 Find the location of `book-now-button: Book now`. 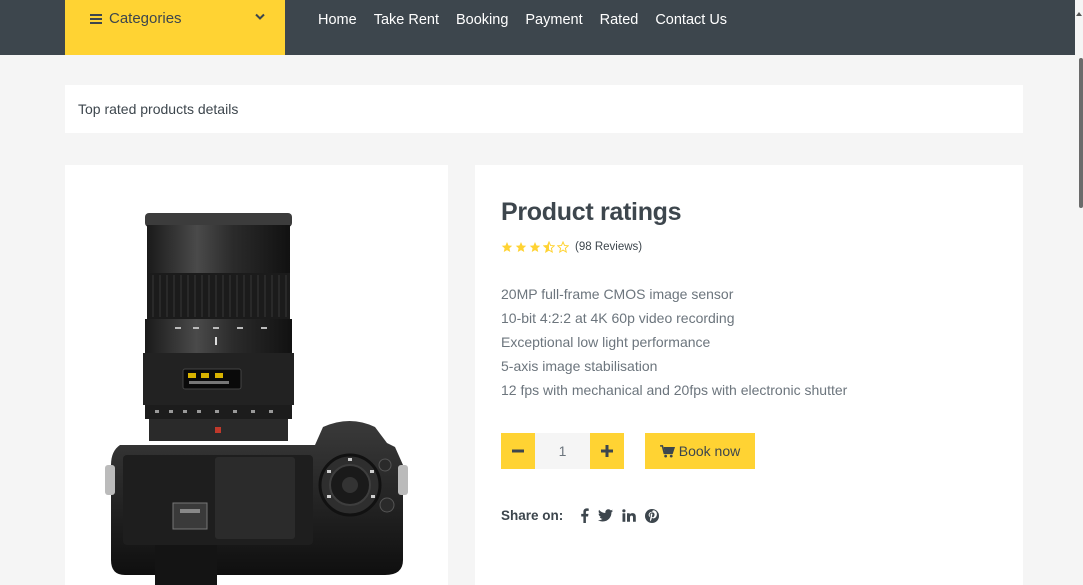

book-now-button: Book now is located at coordinates (700, 451).